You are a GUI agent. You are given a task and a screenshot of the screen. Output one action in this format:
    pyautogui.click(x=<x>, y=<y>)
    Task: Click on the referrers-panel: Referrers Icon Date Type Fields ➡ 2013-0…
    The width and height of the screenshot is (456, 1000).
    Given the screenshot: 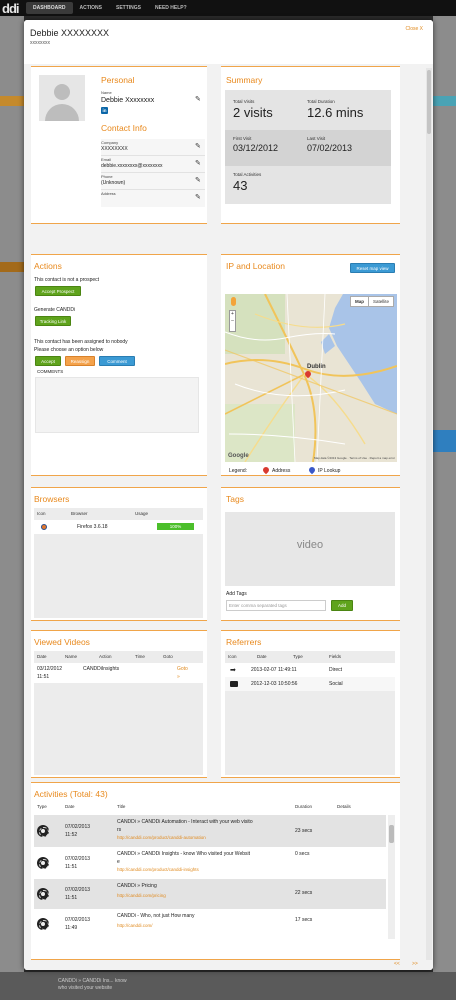 What is the action you would take?
    pyautogui.click(x=310, y=704)
    